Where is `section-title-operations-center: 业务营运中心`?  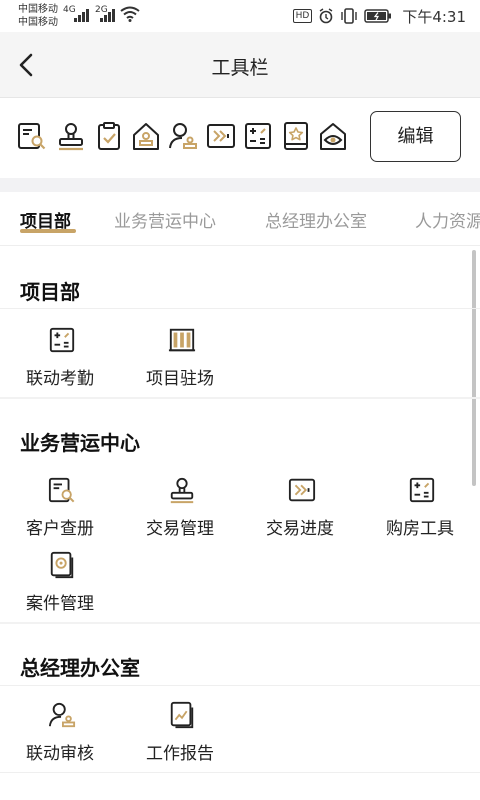
section-title-operations-center: 业务营运中心 is located at coordinates (80, 443).